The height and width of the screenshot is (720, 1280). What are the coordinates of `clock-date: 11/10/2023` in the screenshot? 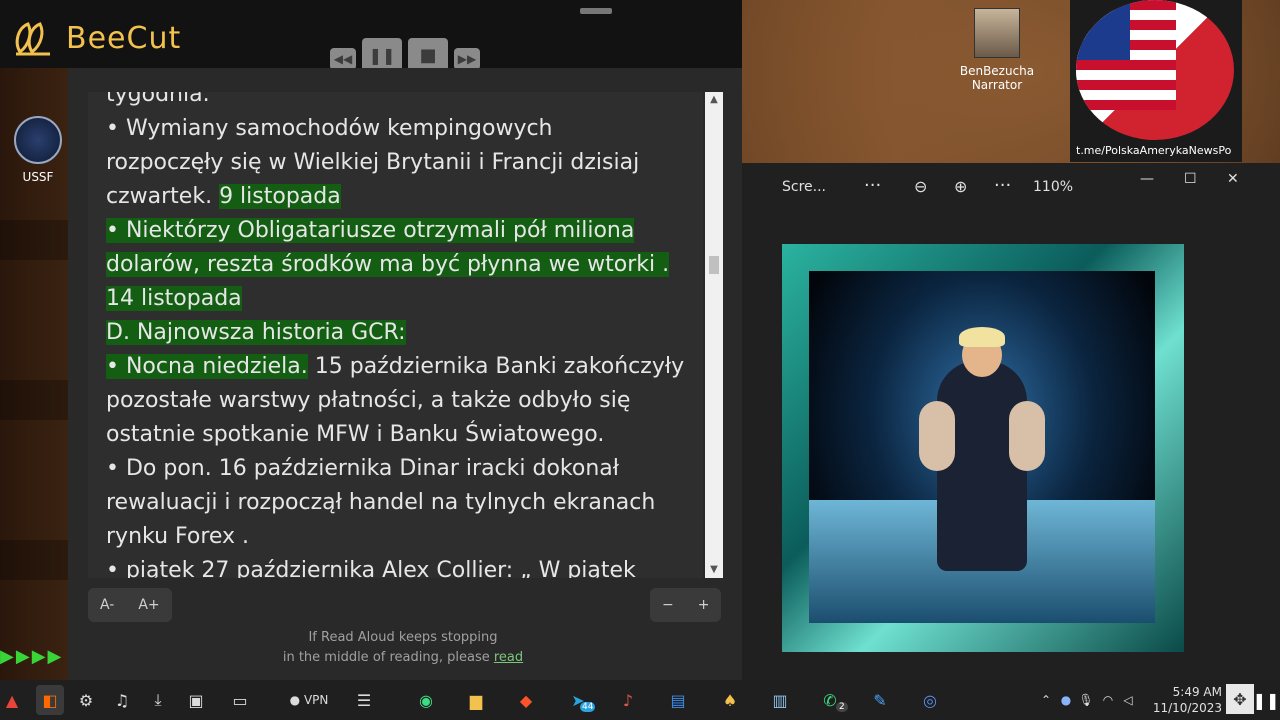 It's located at (1187, 708).